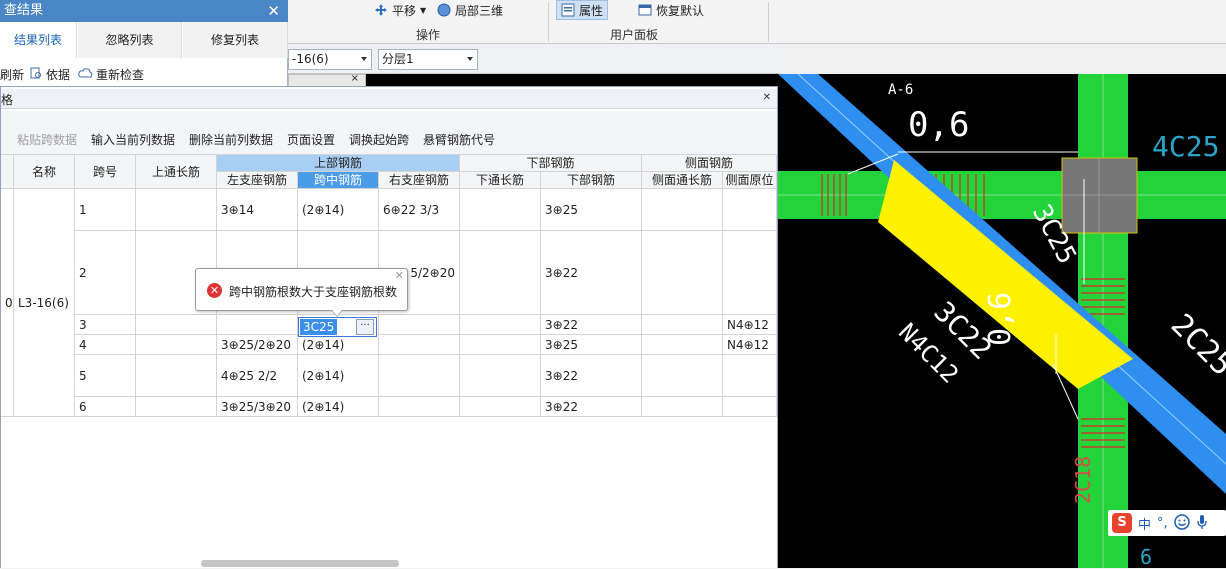 This screenshot has width=1226, height=569. What do you see at coordinates (105, 273) in the screenshot?
I see `cell-span: 2` at bounding box center [105, 273].